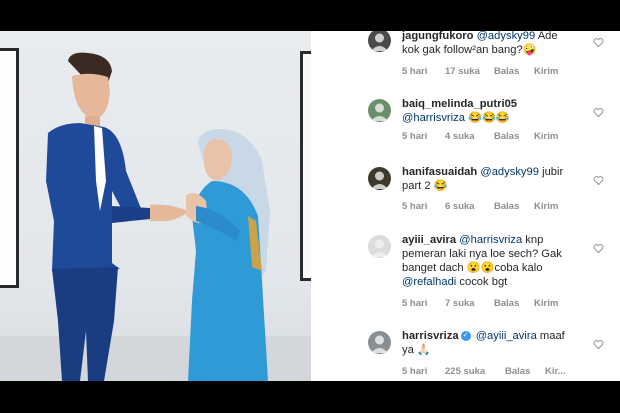 The height and width of the screenshot is (413, 620). What do you see at coordinates (465, 371) in the screenshot?
I see `comment-likes: 225 suka` at bounding box center [465, 371].